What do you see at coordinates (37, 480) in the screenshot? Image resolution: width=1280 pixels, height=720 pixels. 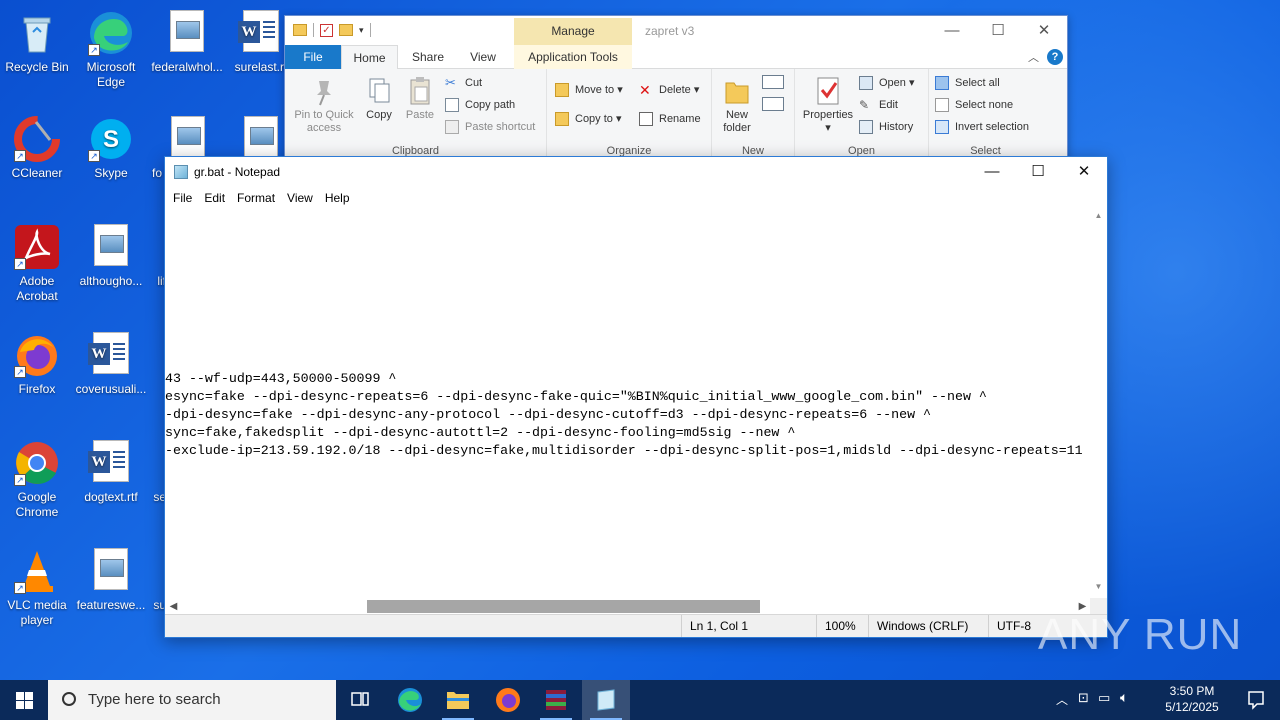 I see `google-chrome-icon: ↗ Google Chrome` at bounding box center [37, 480].